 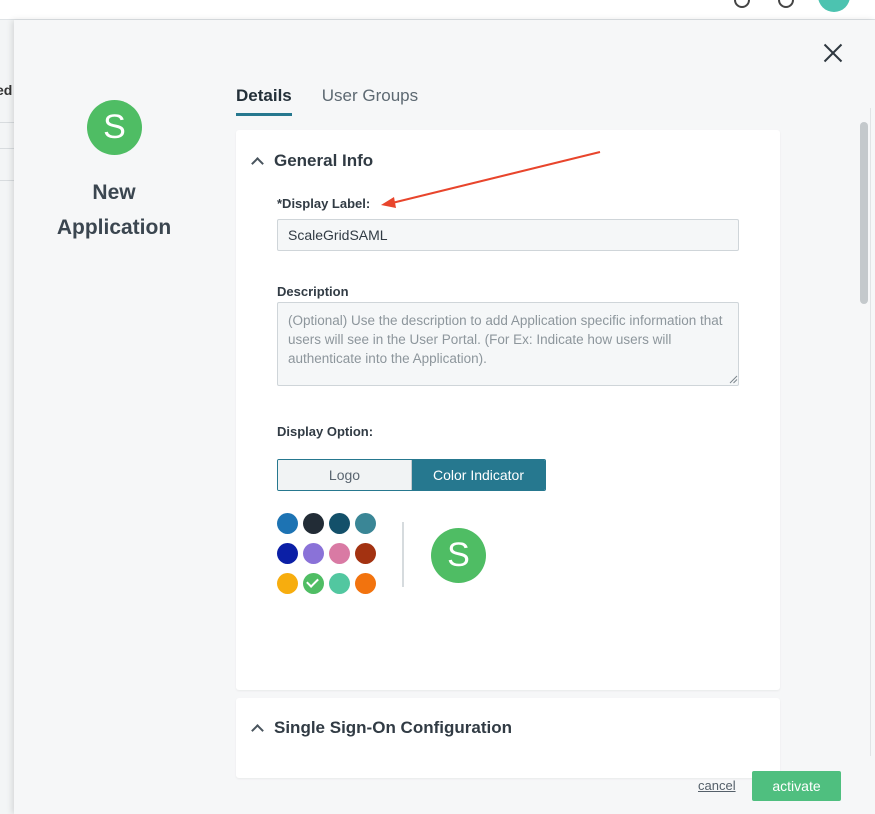 I want to click on application-avatar: S, so click(x=114, y=127).